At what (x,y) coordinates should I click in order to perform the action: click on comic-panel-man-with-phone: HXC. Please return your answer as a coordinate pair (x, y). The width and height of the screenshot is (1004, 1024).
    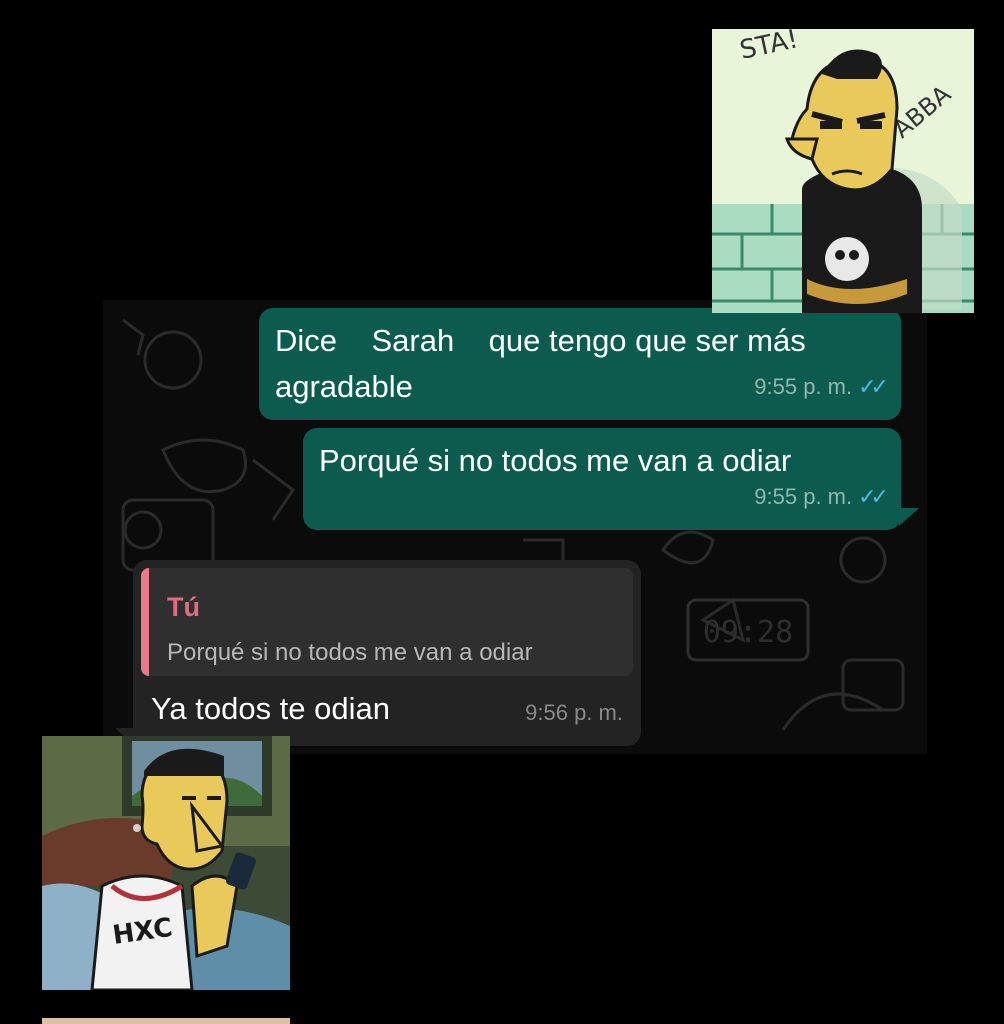
    Looking at the image, I should click on (166, 863).